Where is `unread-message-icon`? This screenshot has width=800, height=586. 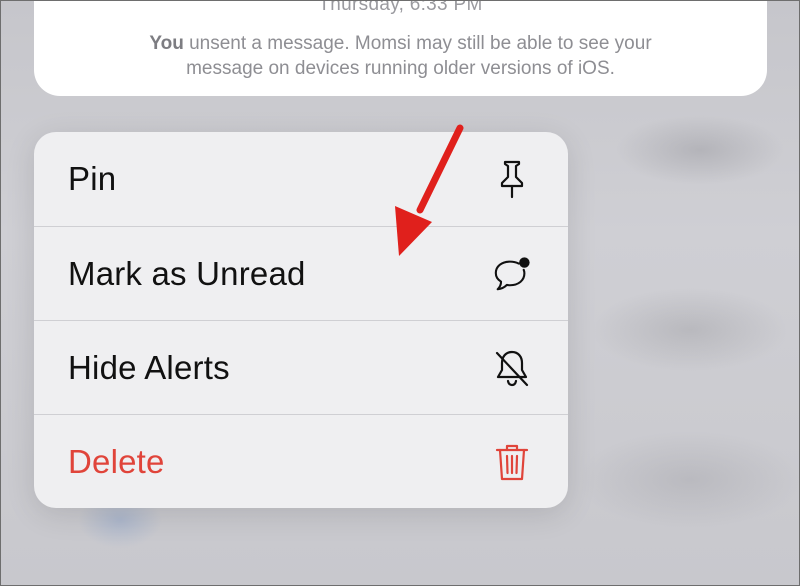 unread-message-icon is located at coordinates (512, 274).